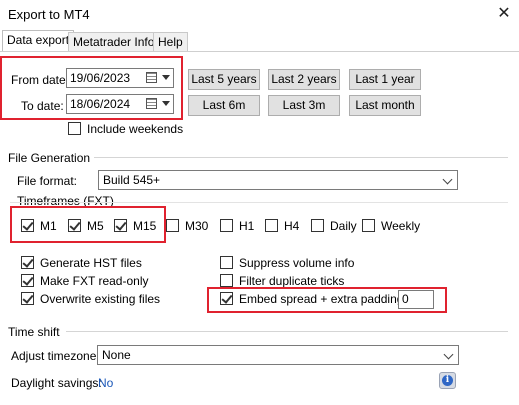 This screenshot has height=405, width=519. Describe the element at coordinates (145, 226) in the screenshot. I see `timeframe-m15-label: M15` at that location.